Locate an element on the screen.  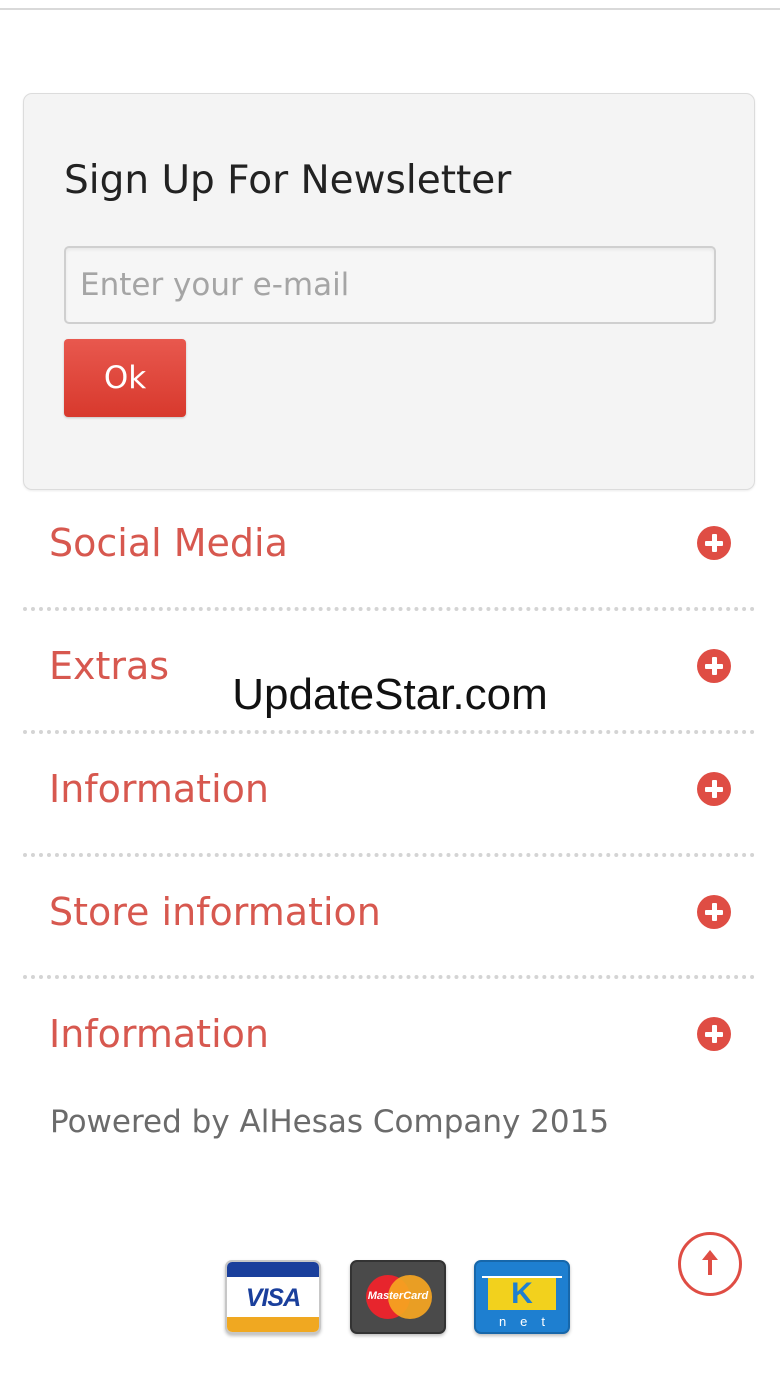
knet-card-icon: K net is located at coordinates (522, 1297).